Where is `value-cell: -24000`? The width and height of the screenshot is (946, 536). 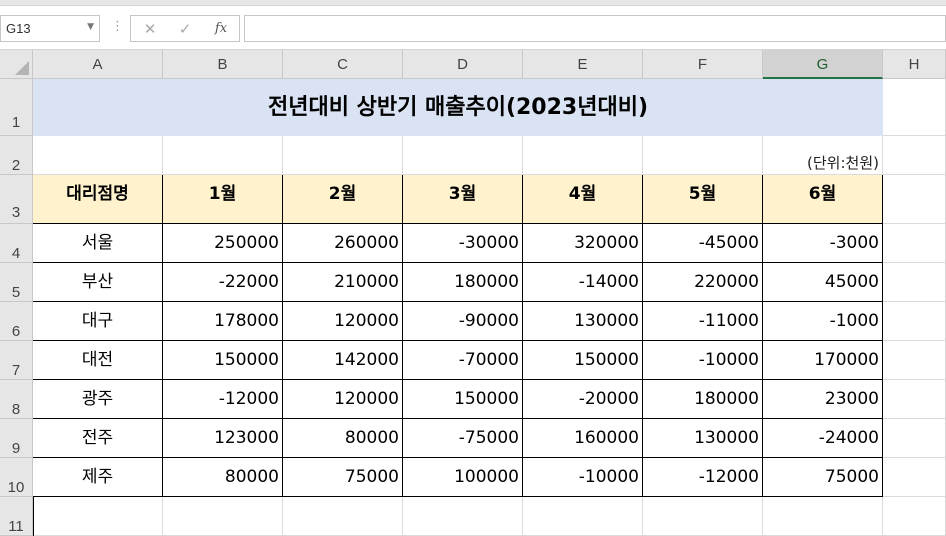 value-cell: -24000 is located at coordinates (823, 438).